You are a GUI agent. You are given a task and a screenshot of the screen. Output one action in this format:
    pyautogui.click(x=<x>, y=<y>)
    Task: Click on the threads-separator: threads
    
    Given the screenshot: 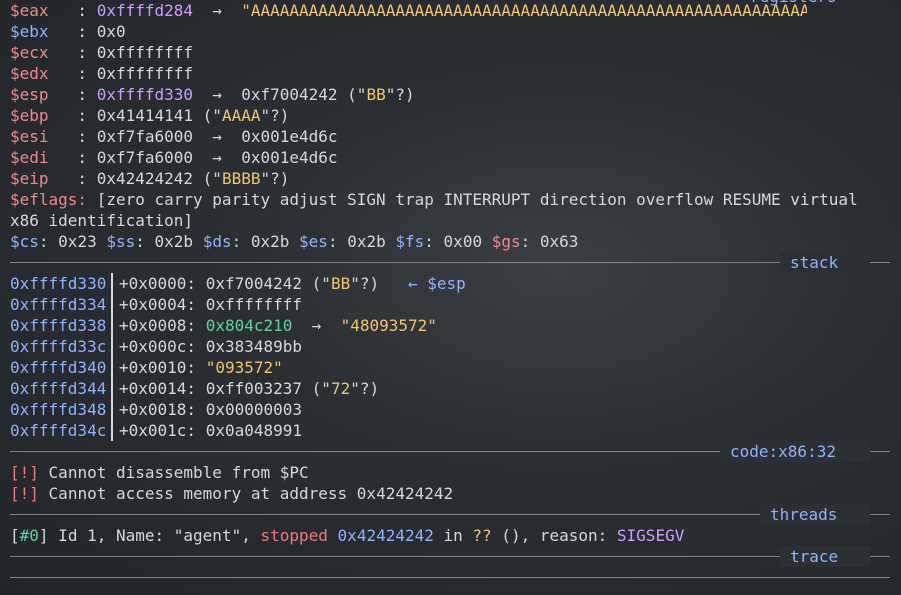 What is the action you would take?
    pyautogui.click(x=455, y=514)
    